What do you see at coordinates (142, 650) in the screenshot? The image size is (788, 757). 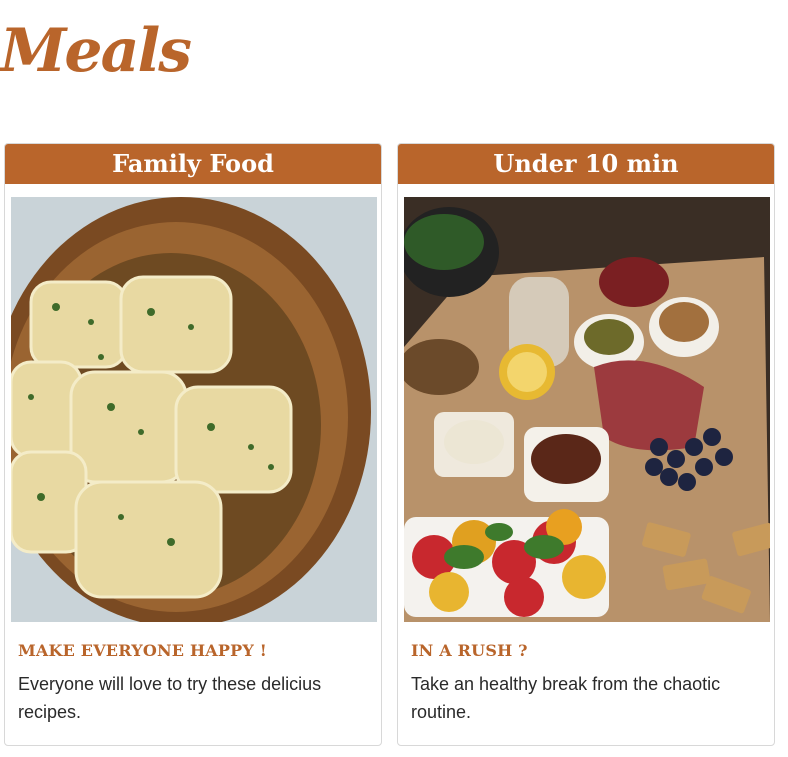 I see `card-subtitle: Make everyone happy !` at bounding box center [142, 650].